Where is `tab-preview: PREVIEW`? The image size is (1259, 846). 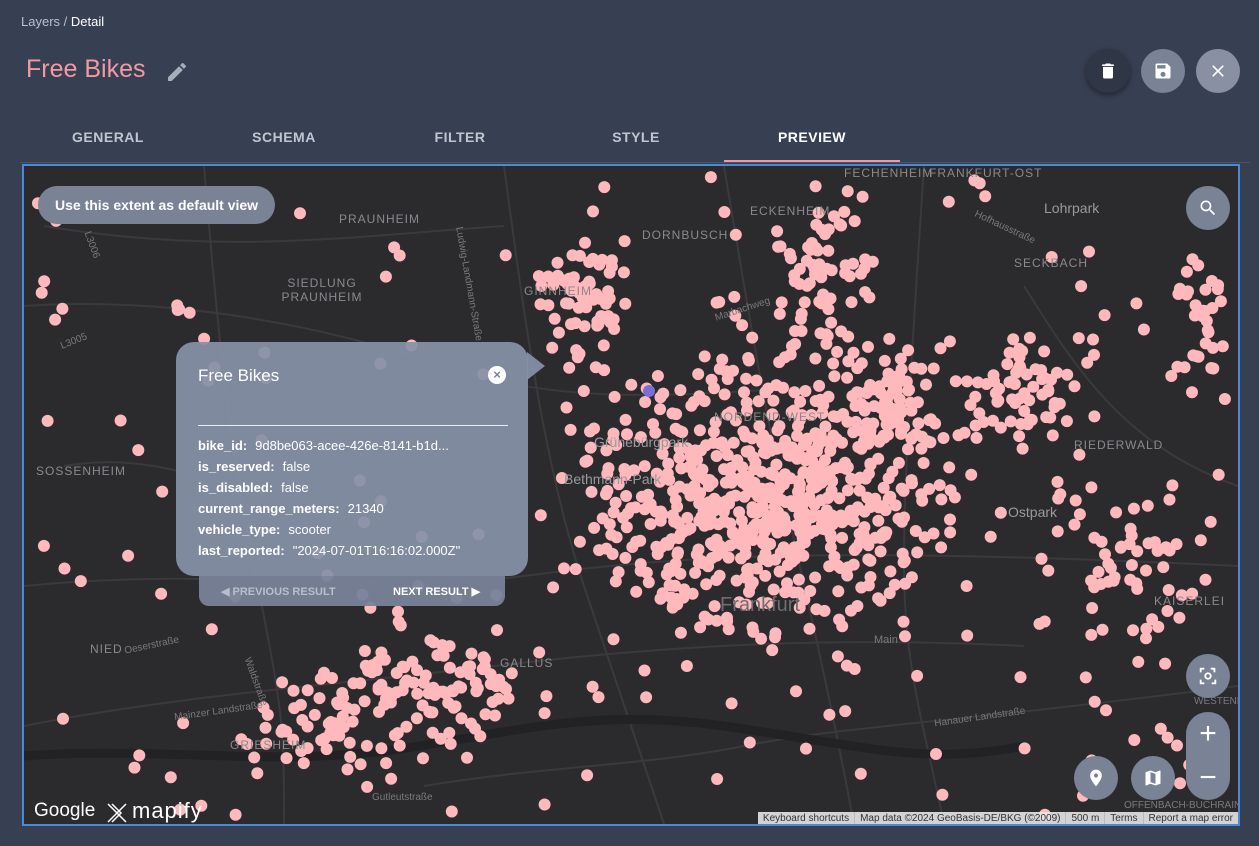 tab-preview: PREVIEW is located at coordinates (812, 141).